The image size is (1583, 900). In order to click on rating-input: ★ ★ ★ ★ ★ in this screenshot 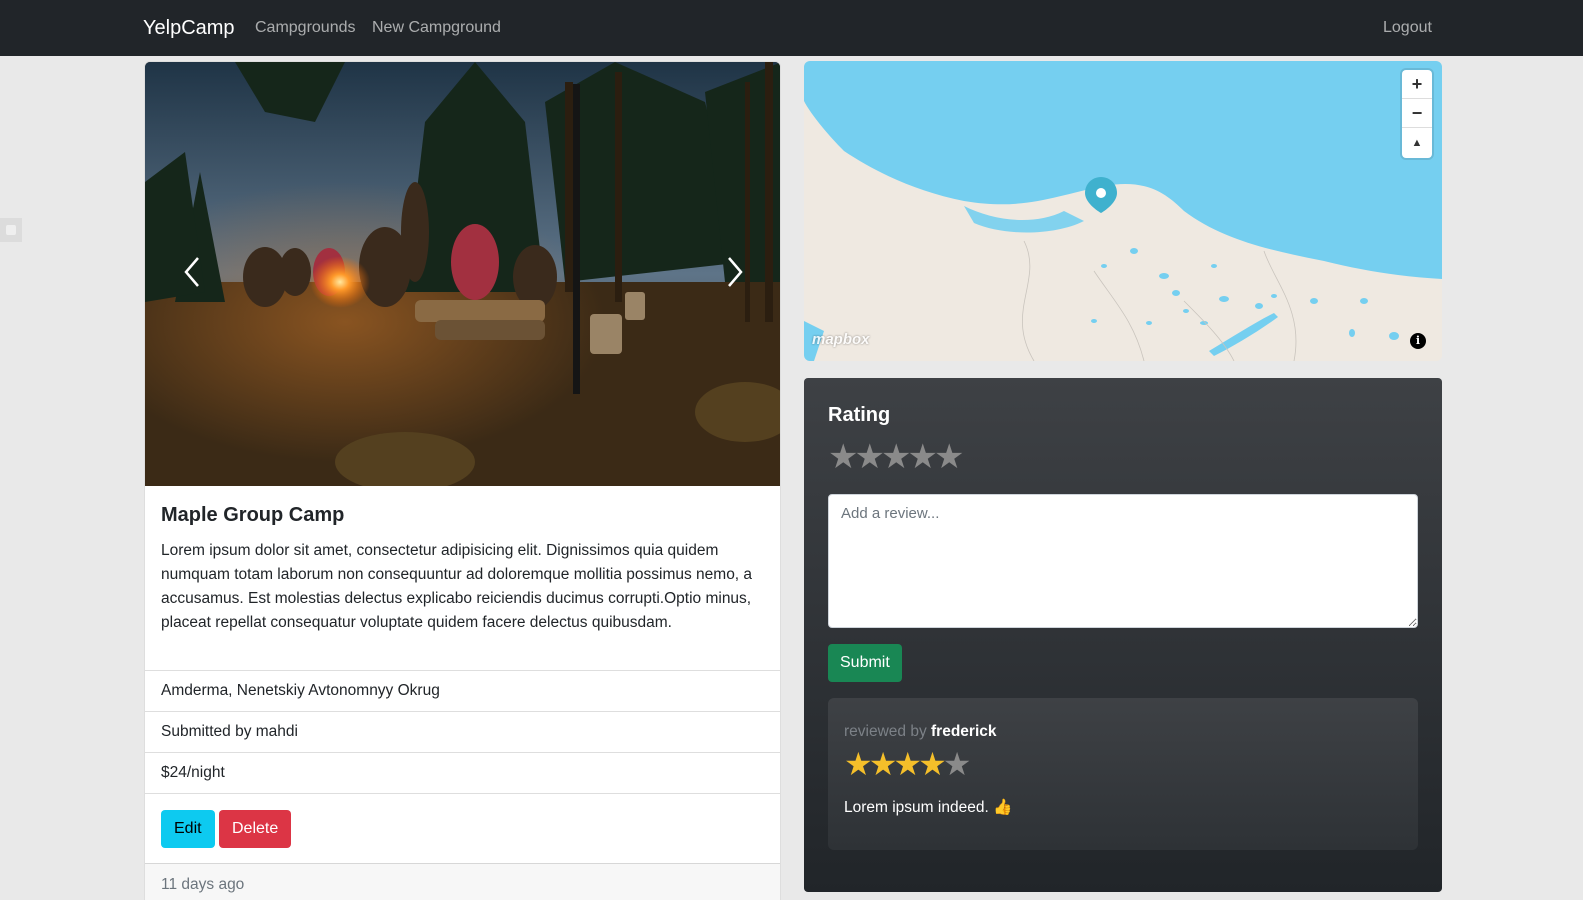, I will do `click(896, 457)`.